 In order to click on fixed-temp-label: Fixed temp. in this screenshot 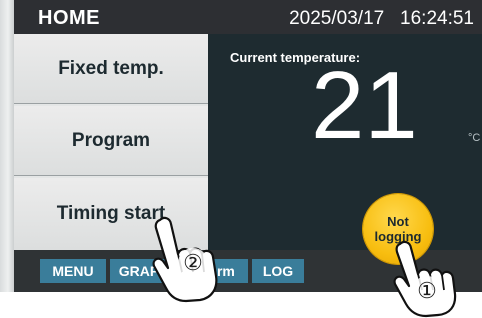, I will do `click(111, 68)`.